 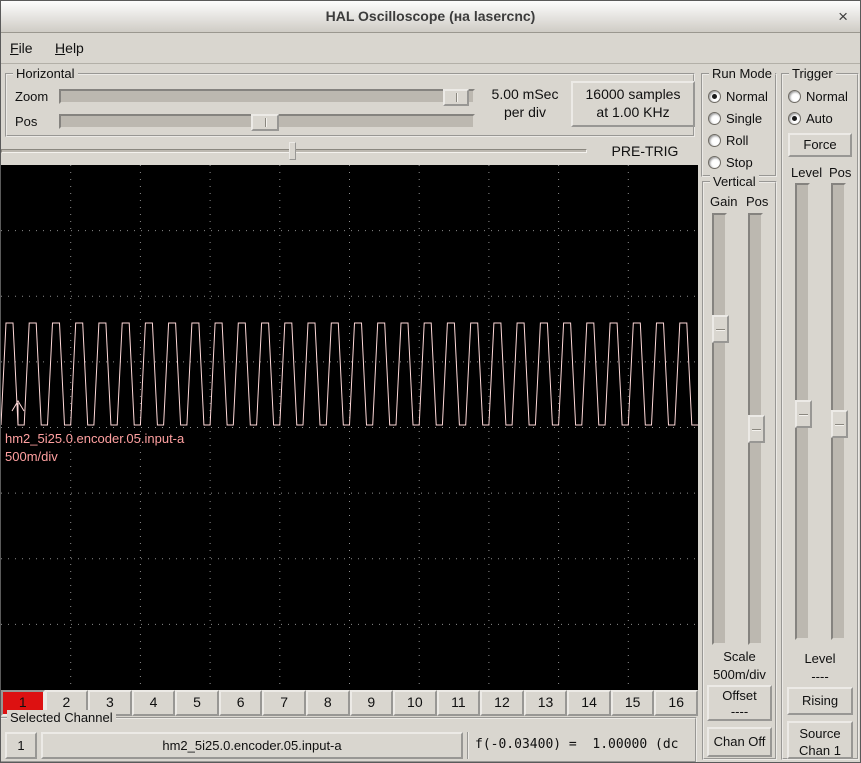 What do you see at coordinates (843, 16) in the screenshot?
I see `close-icon: ×` at bounding box center [843, 16].